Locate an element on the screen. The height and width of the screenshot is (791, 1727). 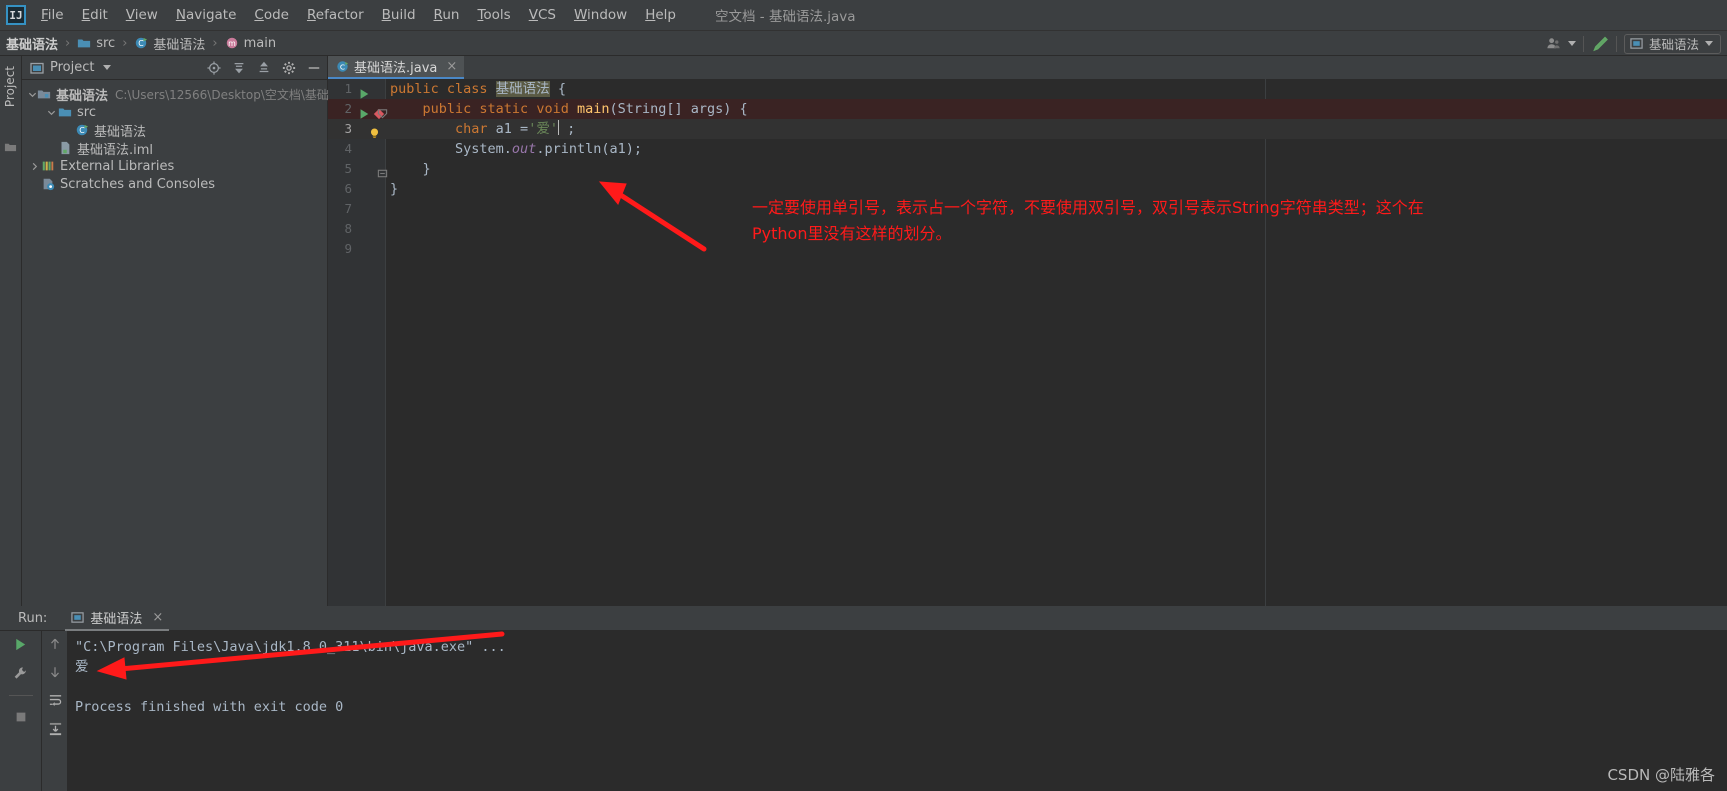
user-icon is located at coordinates (1553, 43).